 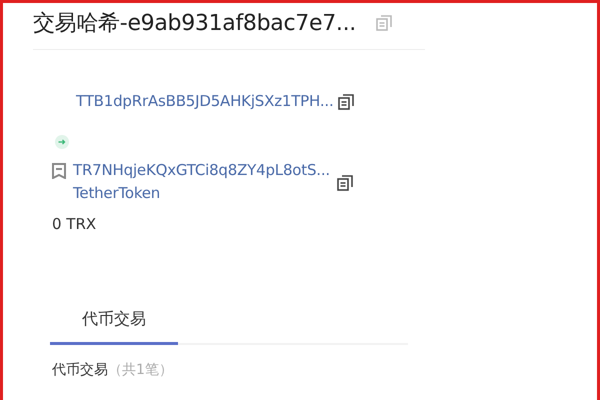 What do you see at coordinates (114, 325) in the screenshot?
I see `tab: 代币交易` at bounding box center [114, 325].